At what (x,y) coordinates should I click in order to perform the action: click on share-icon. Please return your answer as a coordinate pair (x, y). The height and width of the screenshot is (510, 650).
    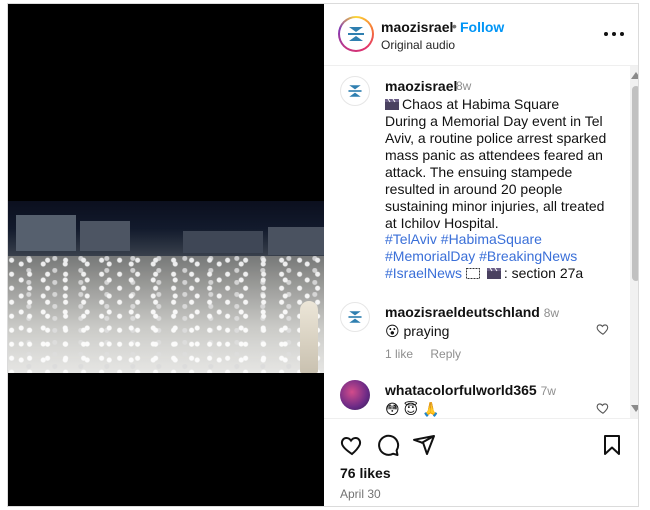
    Looking at the image, I should click on (424, 445).